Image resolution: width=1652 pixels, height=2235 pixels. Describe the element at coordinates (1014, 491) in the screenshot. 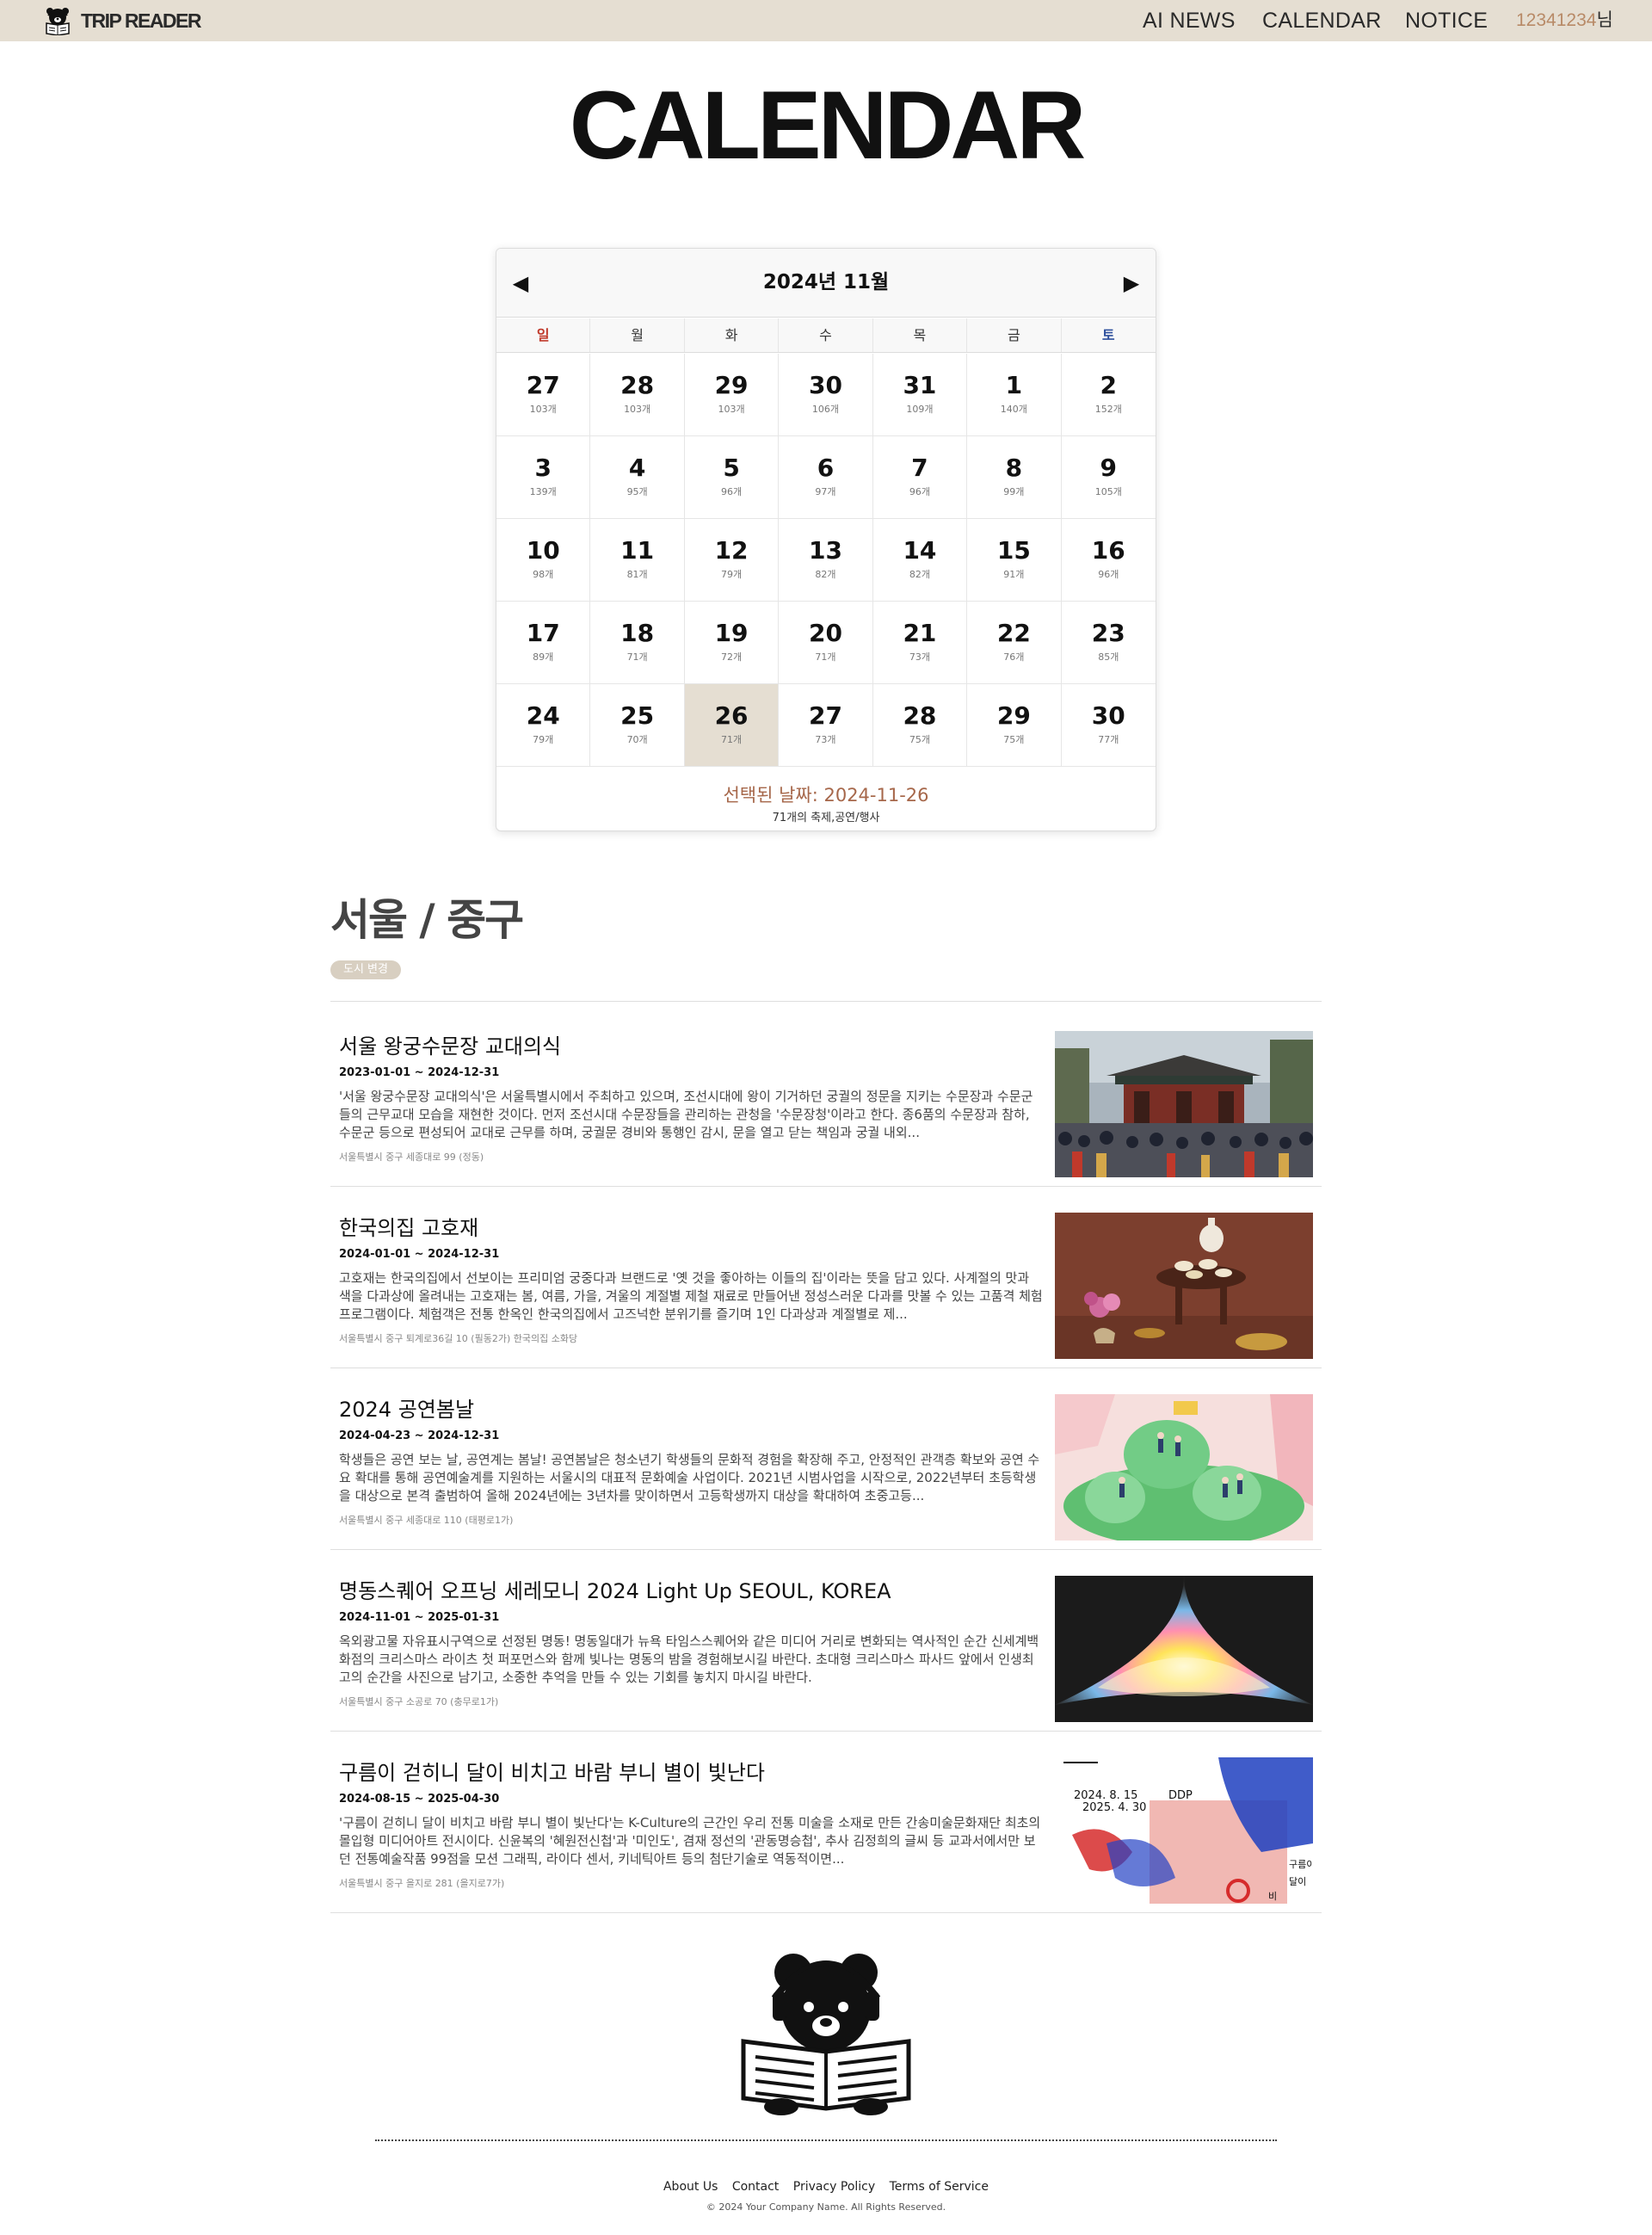

I see `calendar-day-event-count: 99개` at that location.